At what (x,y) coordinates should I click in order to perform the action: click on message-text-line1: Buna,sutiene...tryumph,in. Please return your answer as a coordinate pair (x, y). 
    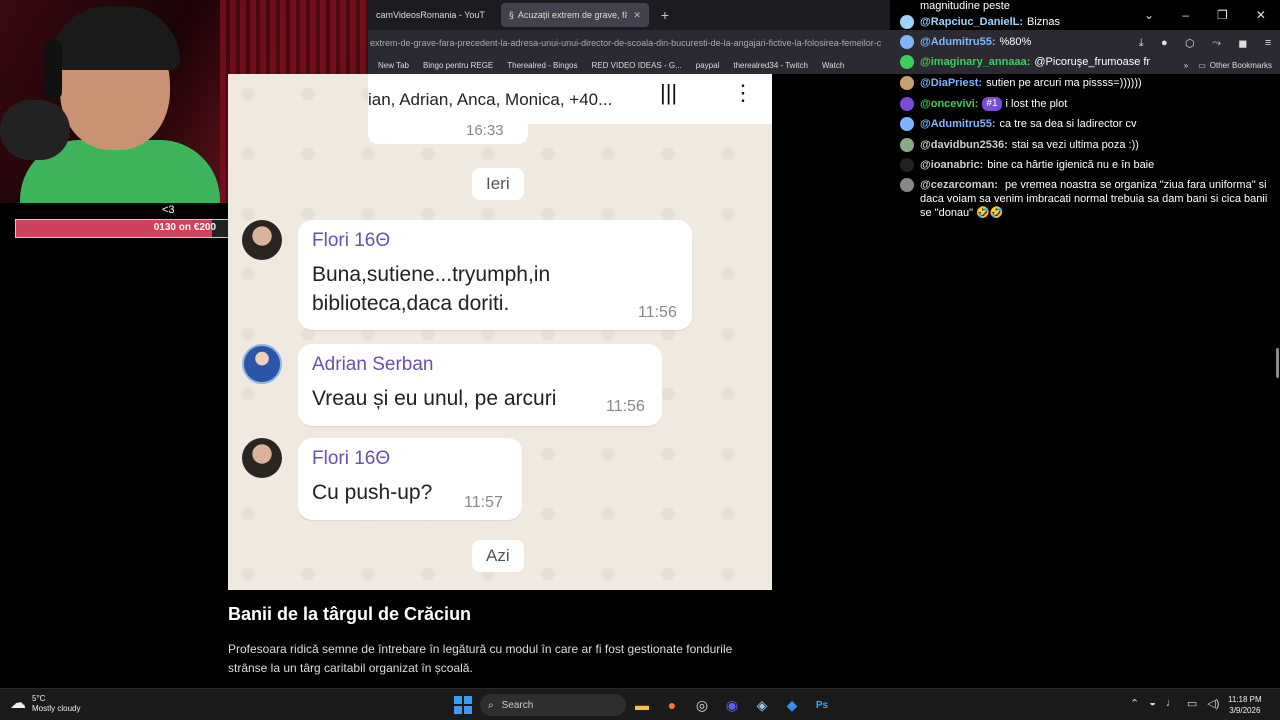
    Looking at the image, I should click on (431, 274).